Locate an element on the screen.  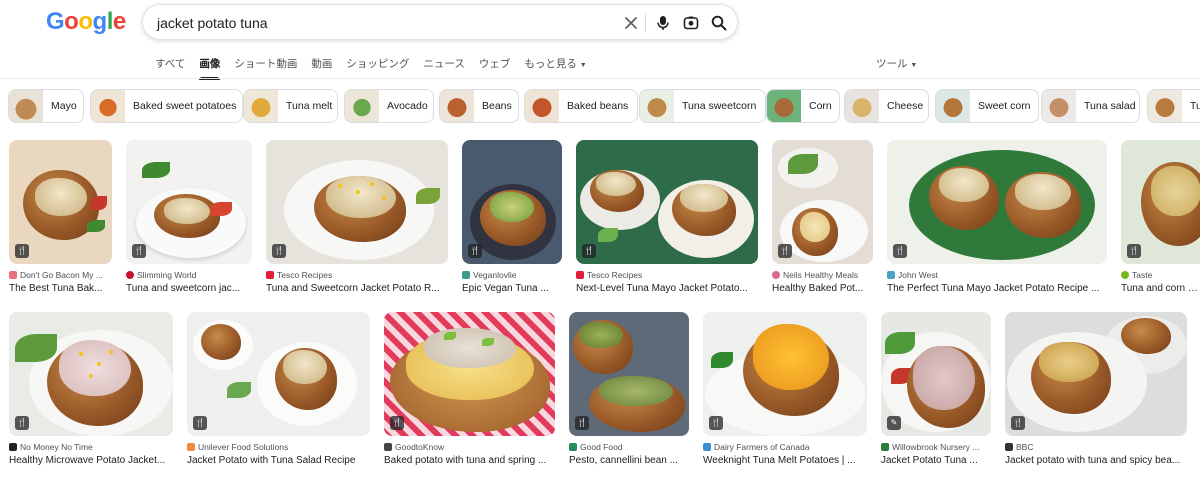
search-input: jacket potato tuna is located at coordinates (212, 23).